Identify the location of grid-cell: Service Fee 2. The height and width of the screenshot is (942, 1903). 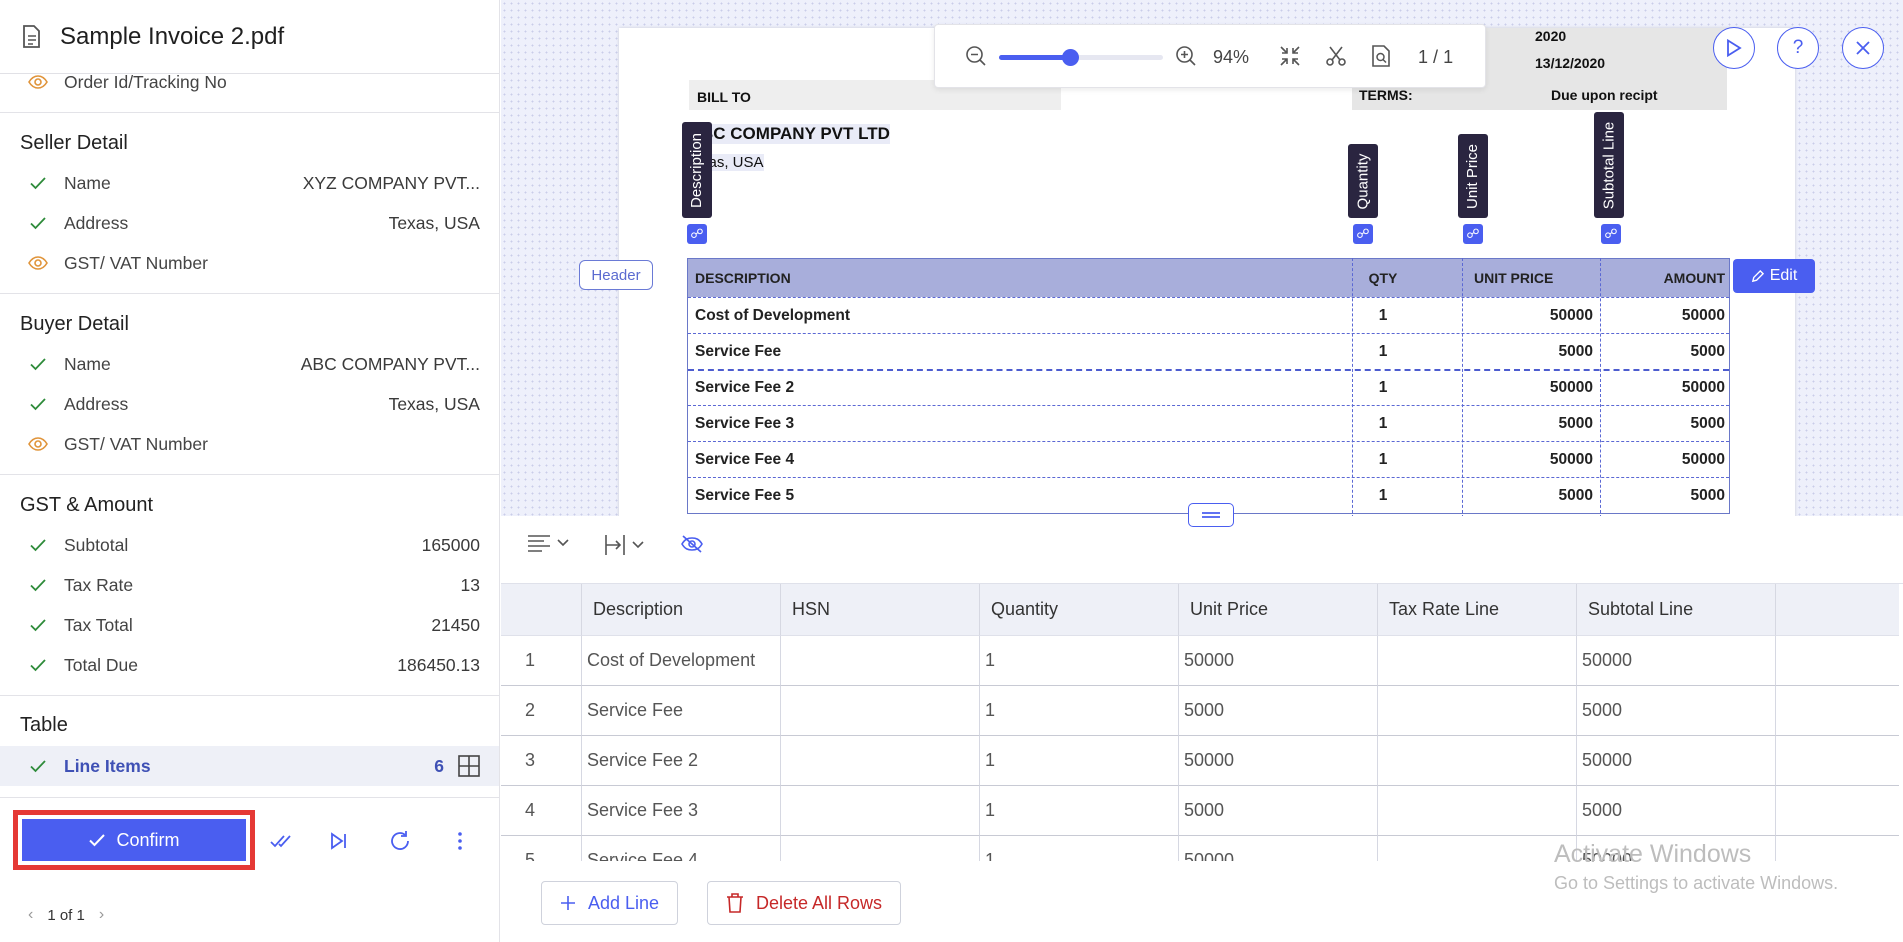
(681, 761).